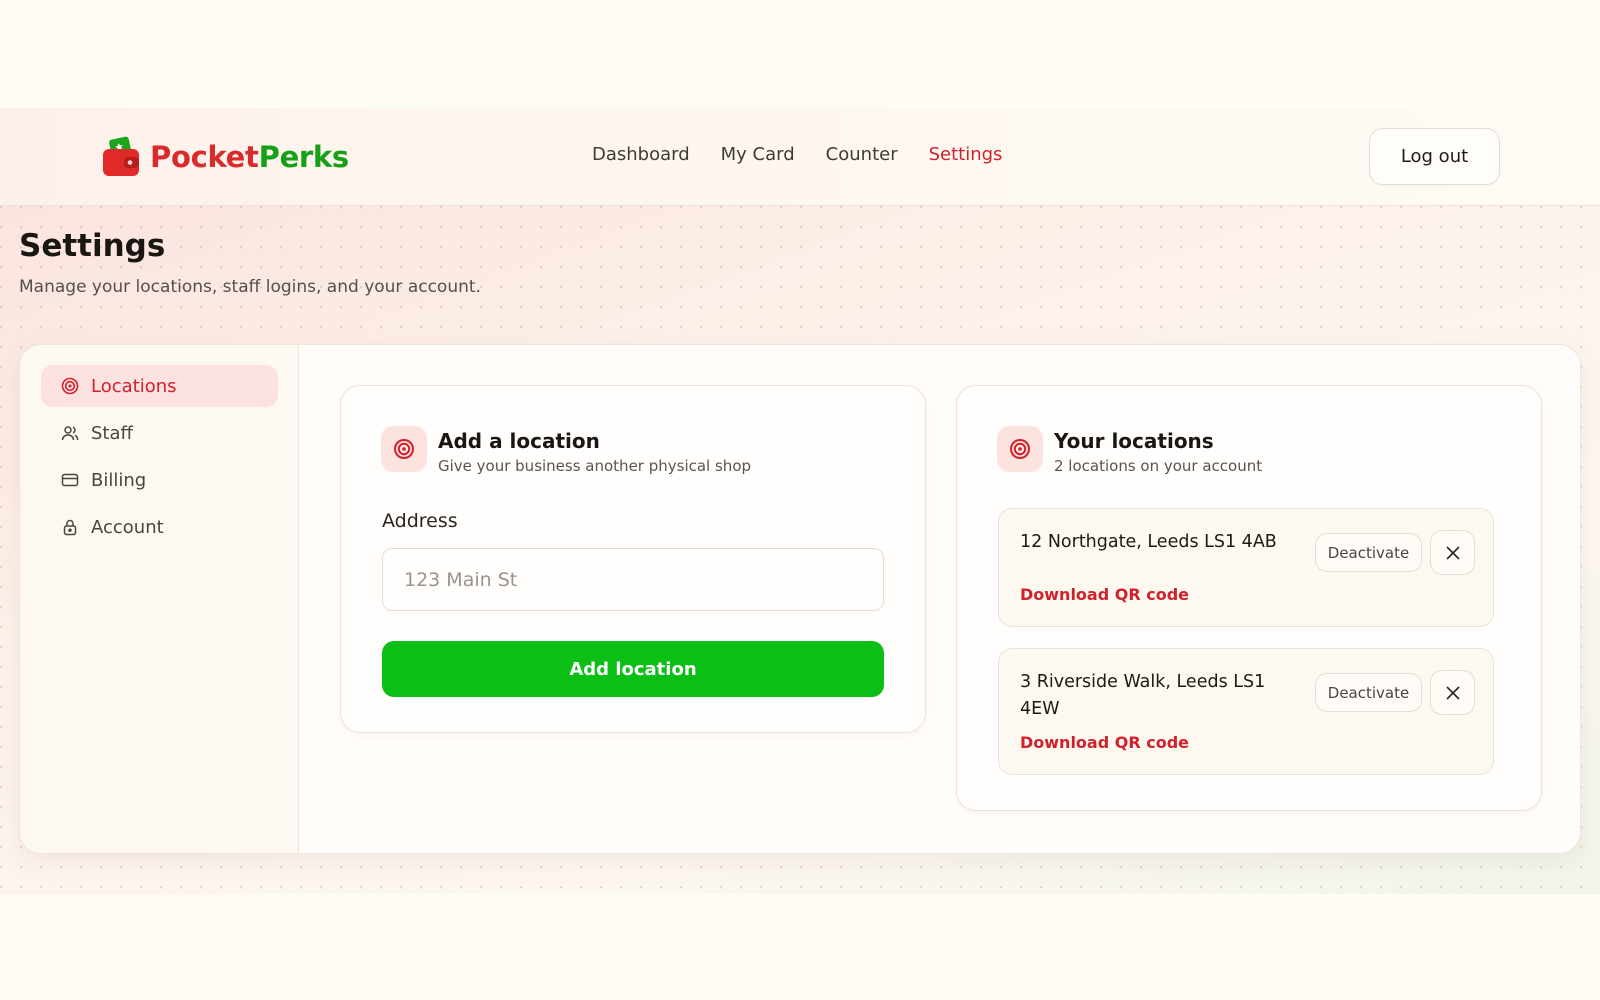 The width and height of the screenshot is (1600, 1000). Describe the element at coordinates (1148, 542) in the screenshot. I see `location-address: 12 Northgate, Leeds LS1 4AB` at that location.